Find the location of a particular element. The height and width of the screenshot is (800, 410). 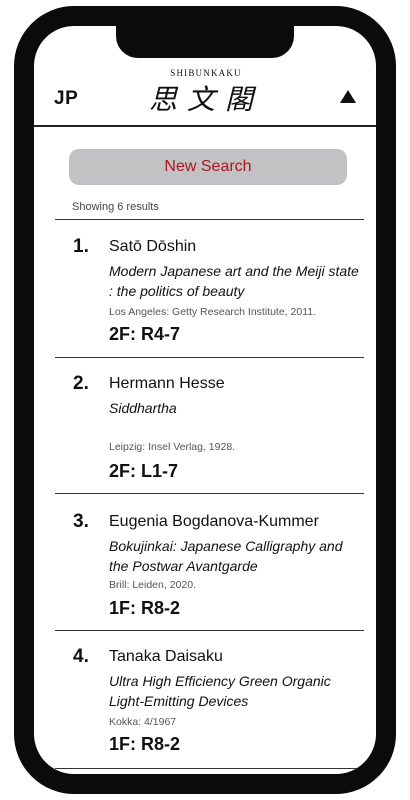

result-author: Hermann Hesse is located at coordinates (167, 383).